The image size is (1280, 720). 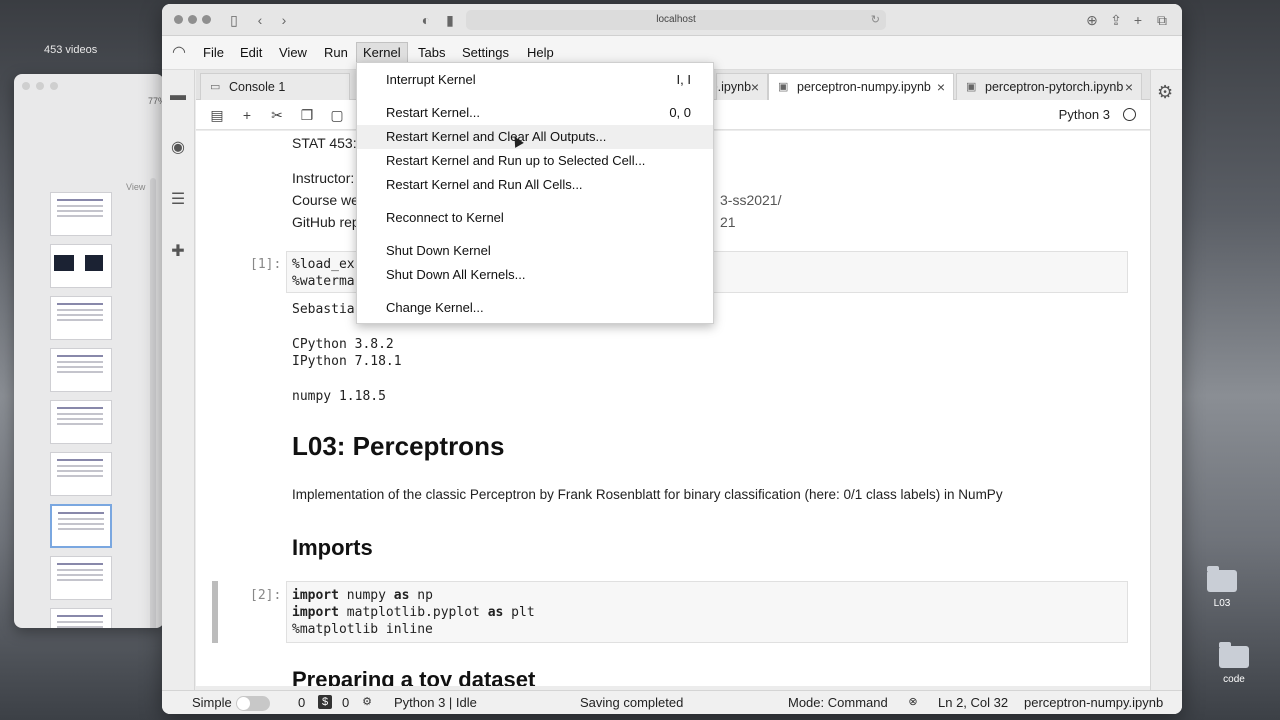 What do you see at coordinates (336, 52) in the screenshot?
I see `menu-run: Run` at bounding box center [336, 52].